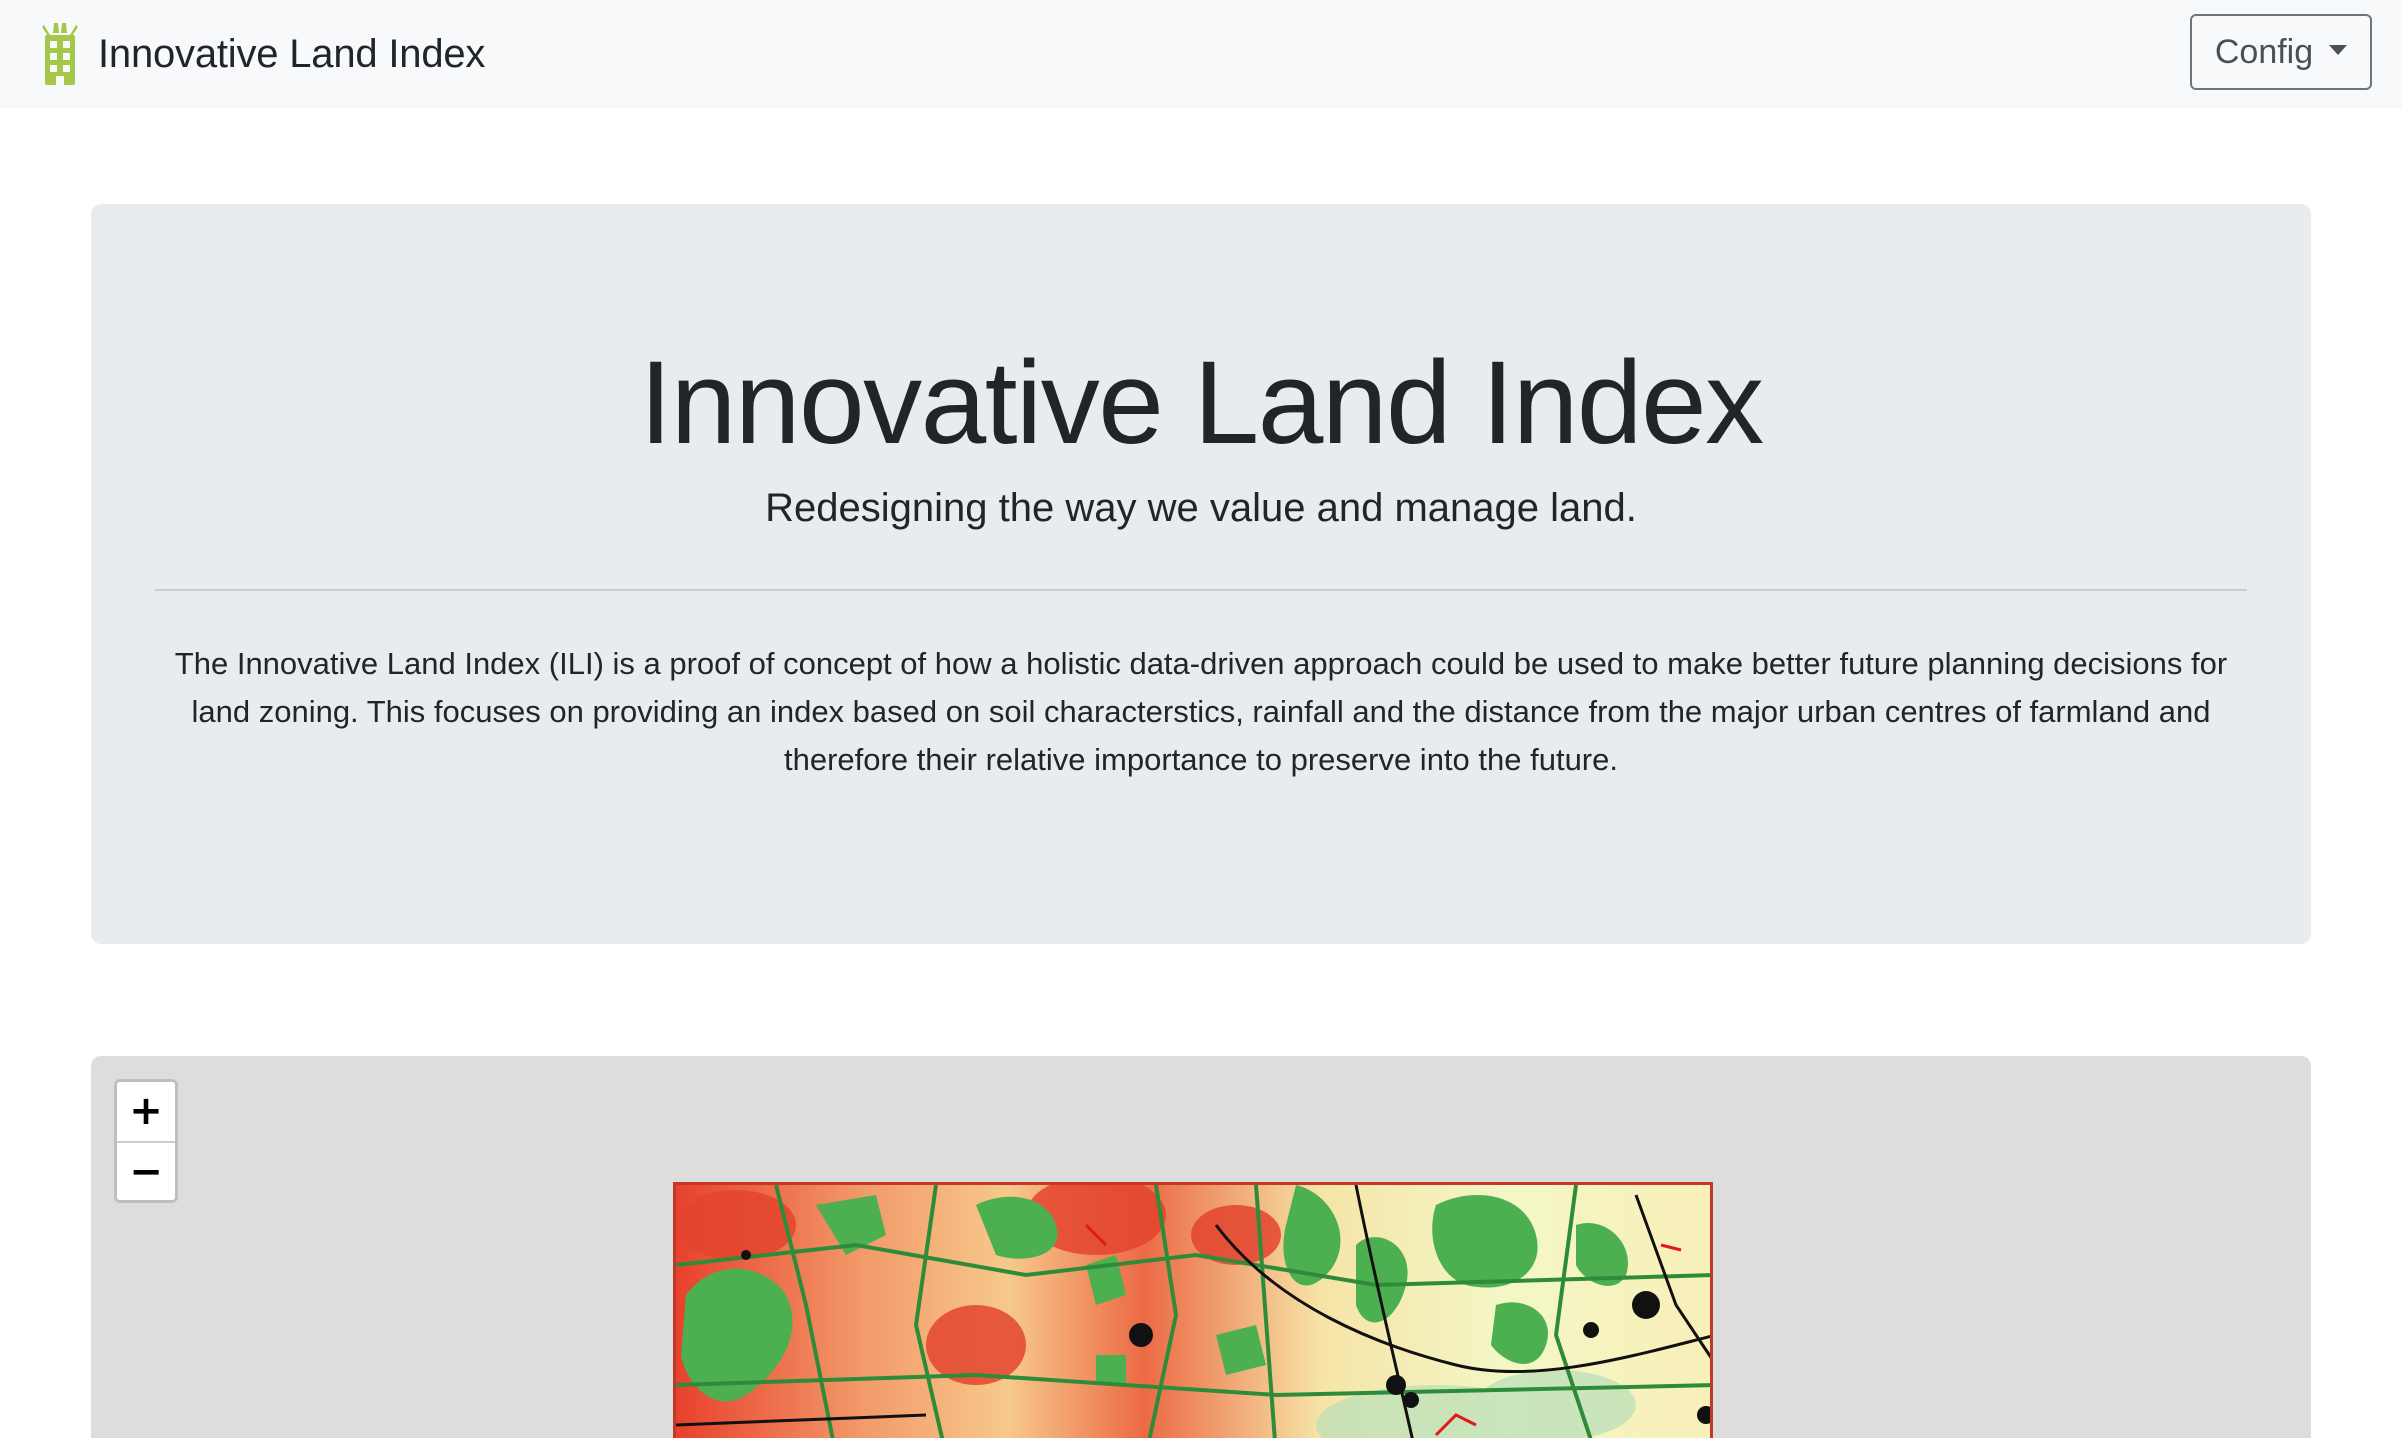 This screenshot has height=1438, width=2402. What do you see at coordinates (292, 53) in the screenshot?
I see `brand-title: Innovative Land Index` at bounding box center [292, 53].